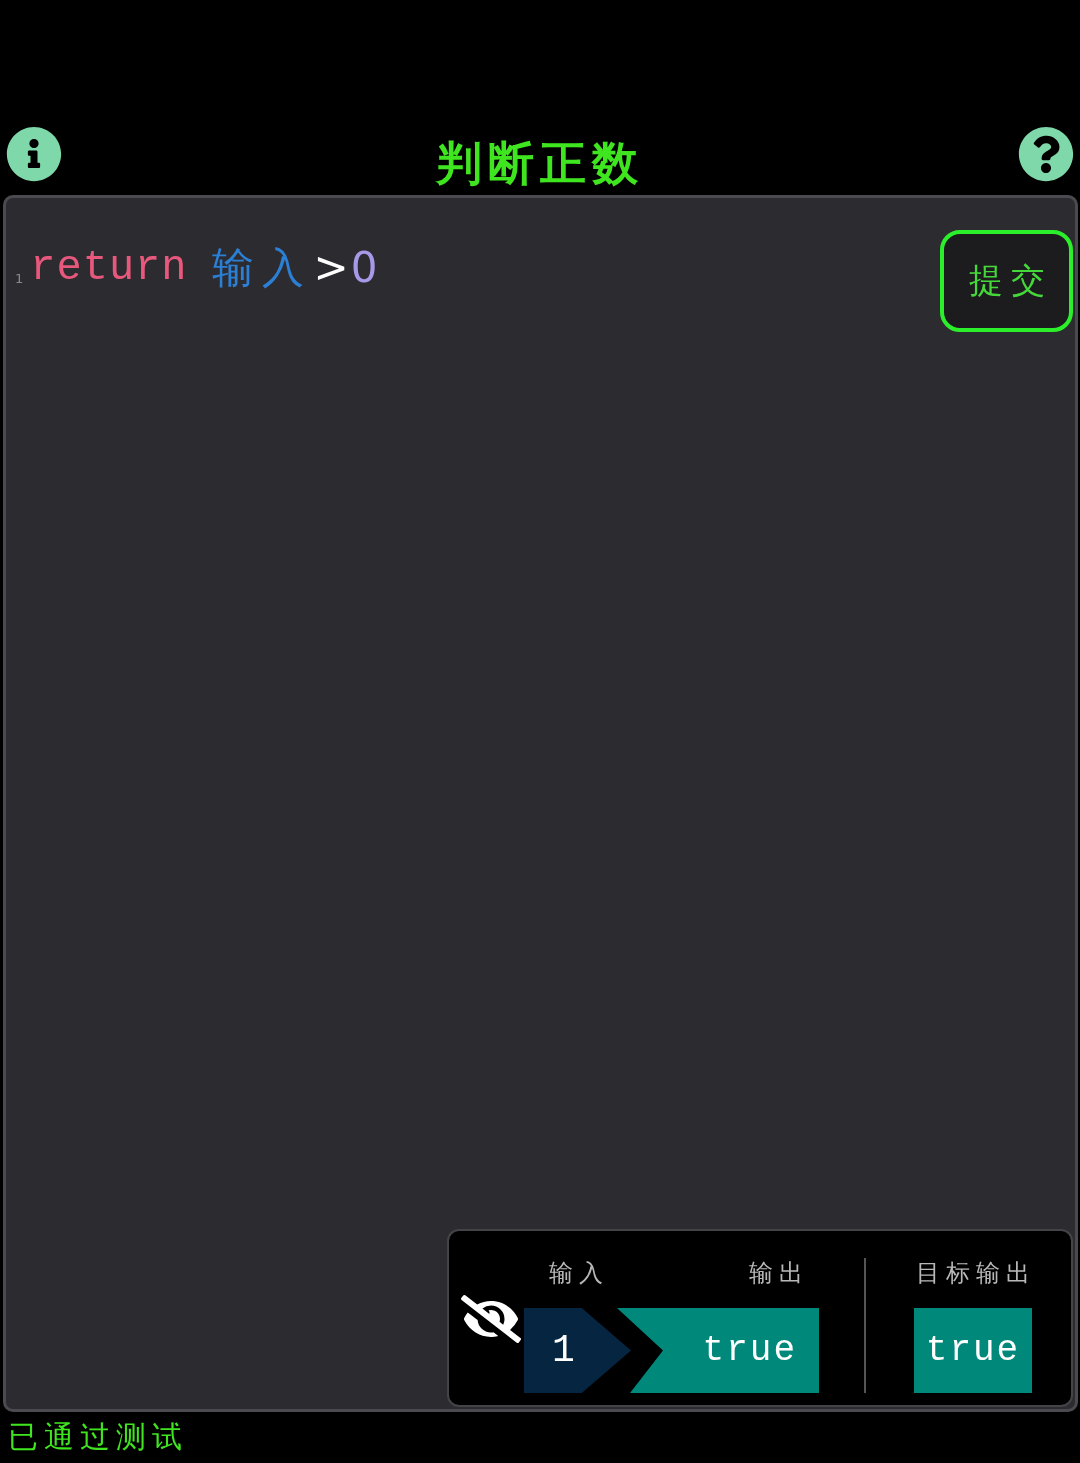 The height and width of the screenshot is (1463, 1080). What do you see at coordinates (1046, 154) in the screenshot?
I see `help-icon` at bounding box center [1046, 154].